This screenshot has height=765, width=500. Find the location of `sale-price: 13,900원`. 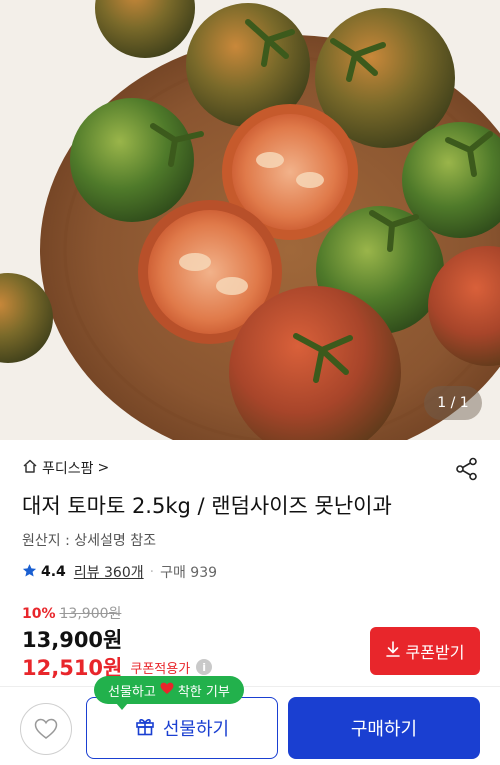

sale-price: 13,900원 is located at coordinates (72, 640).